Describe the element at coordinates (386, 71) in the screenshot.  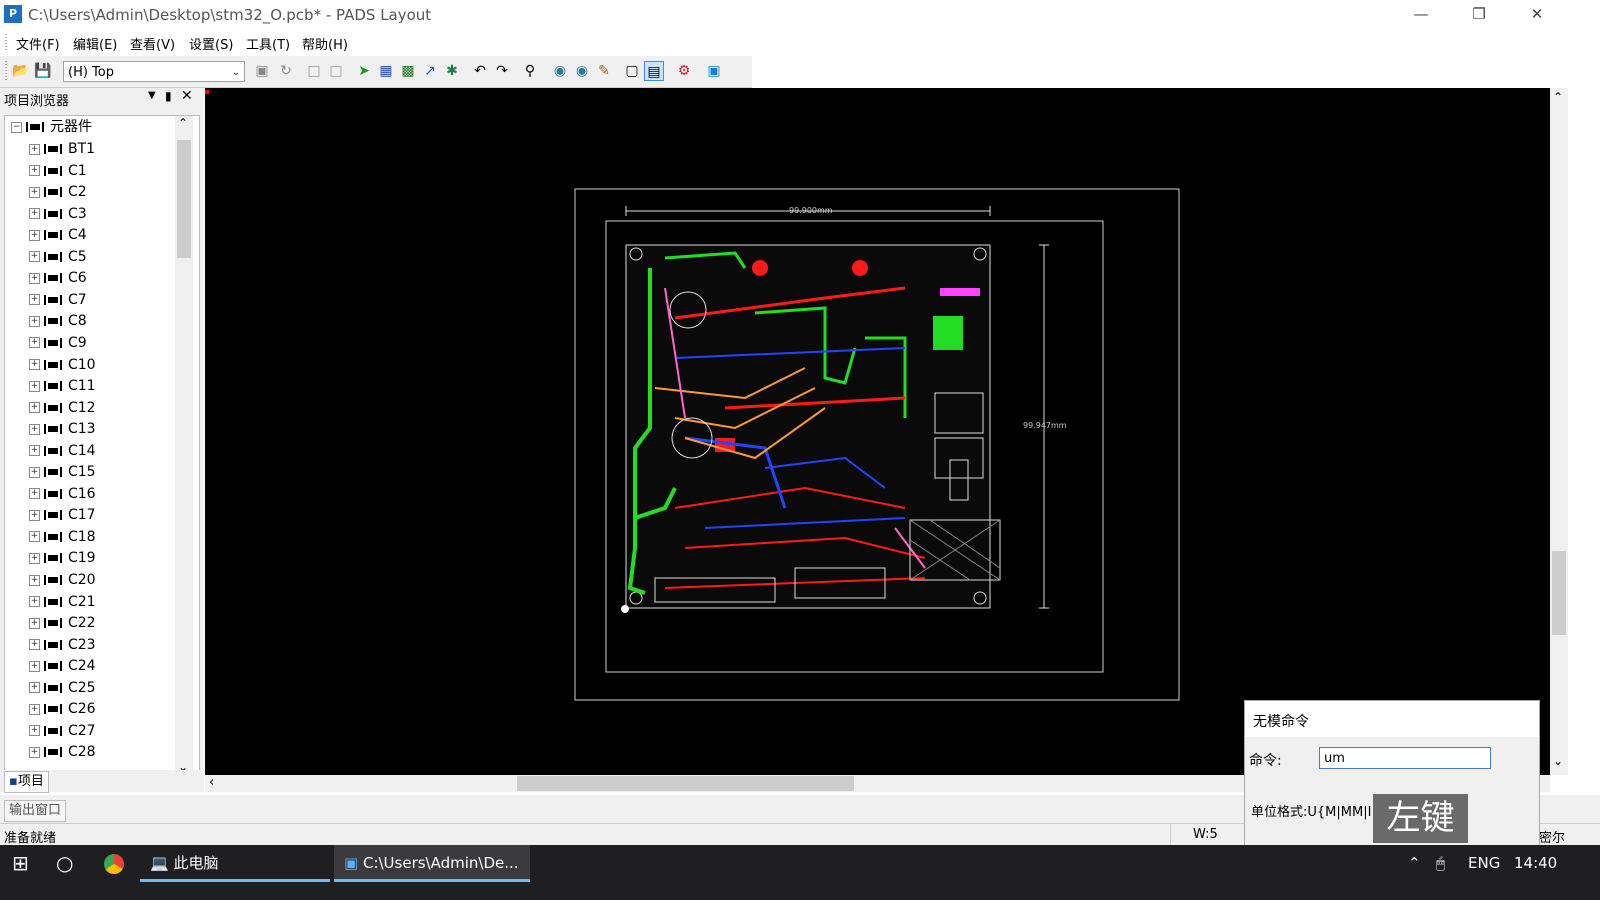
I see `grid-icon: ▦` at that location.